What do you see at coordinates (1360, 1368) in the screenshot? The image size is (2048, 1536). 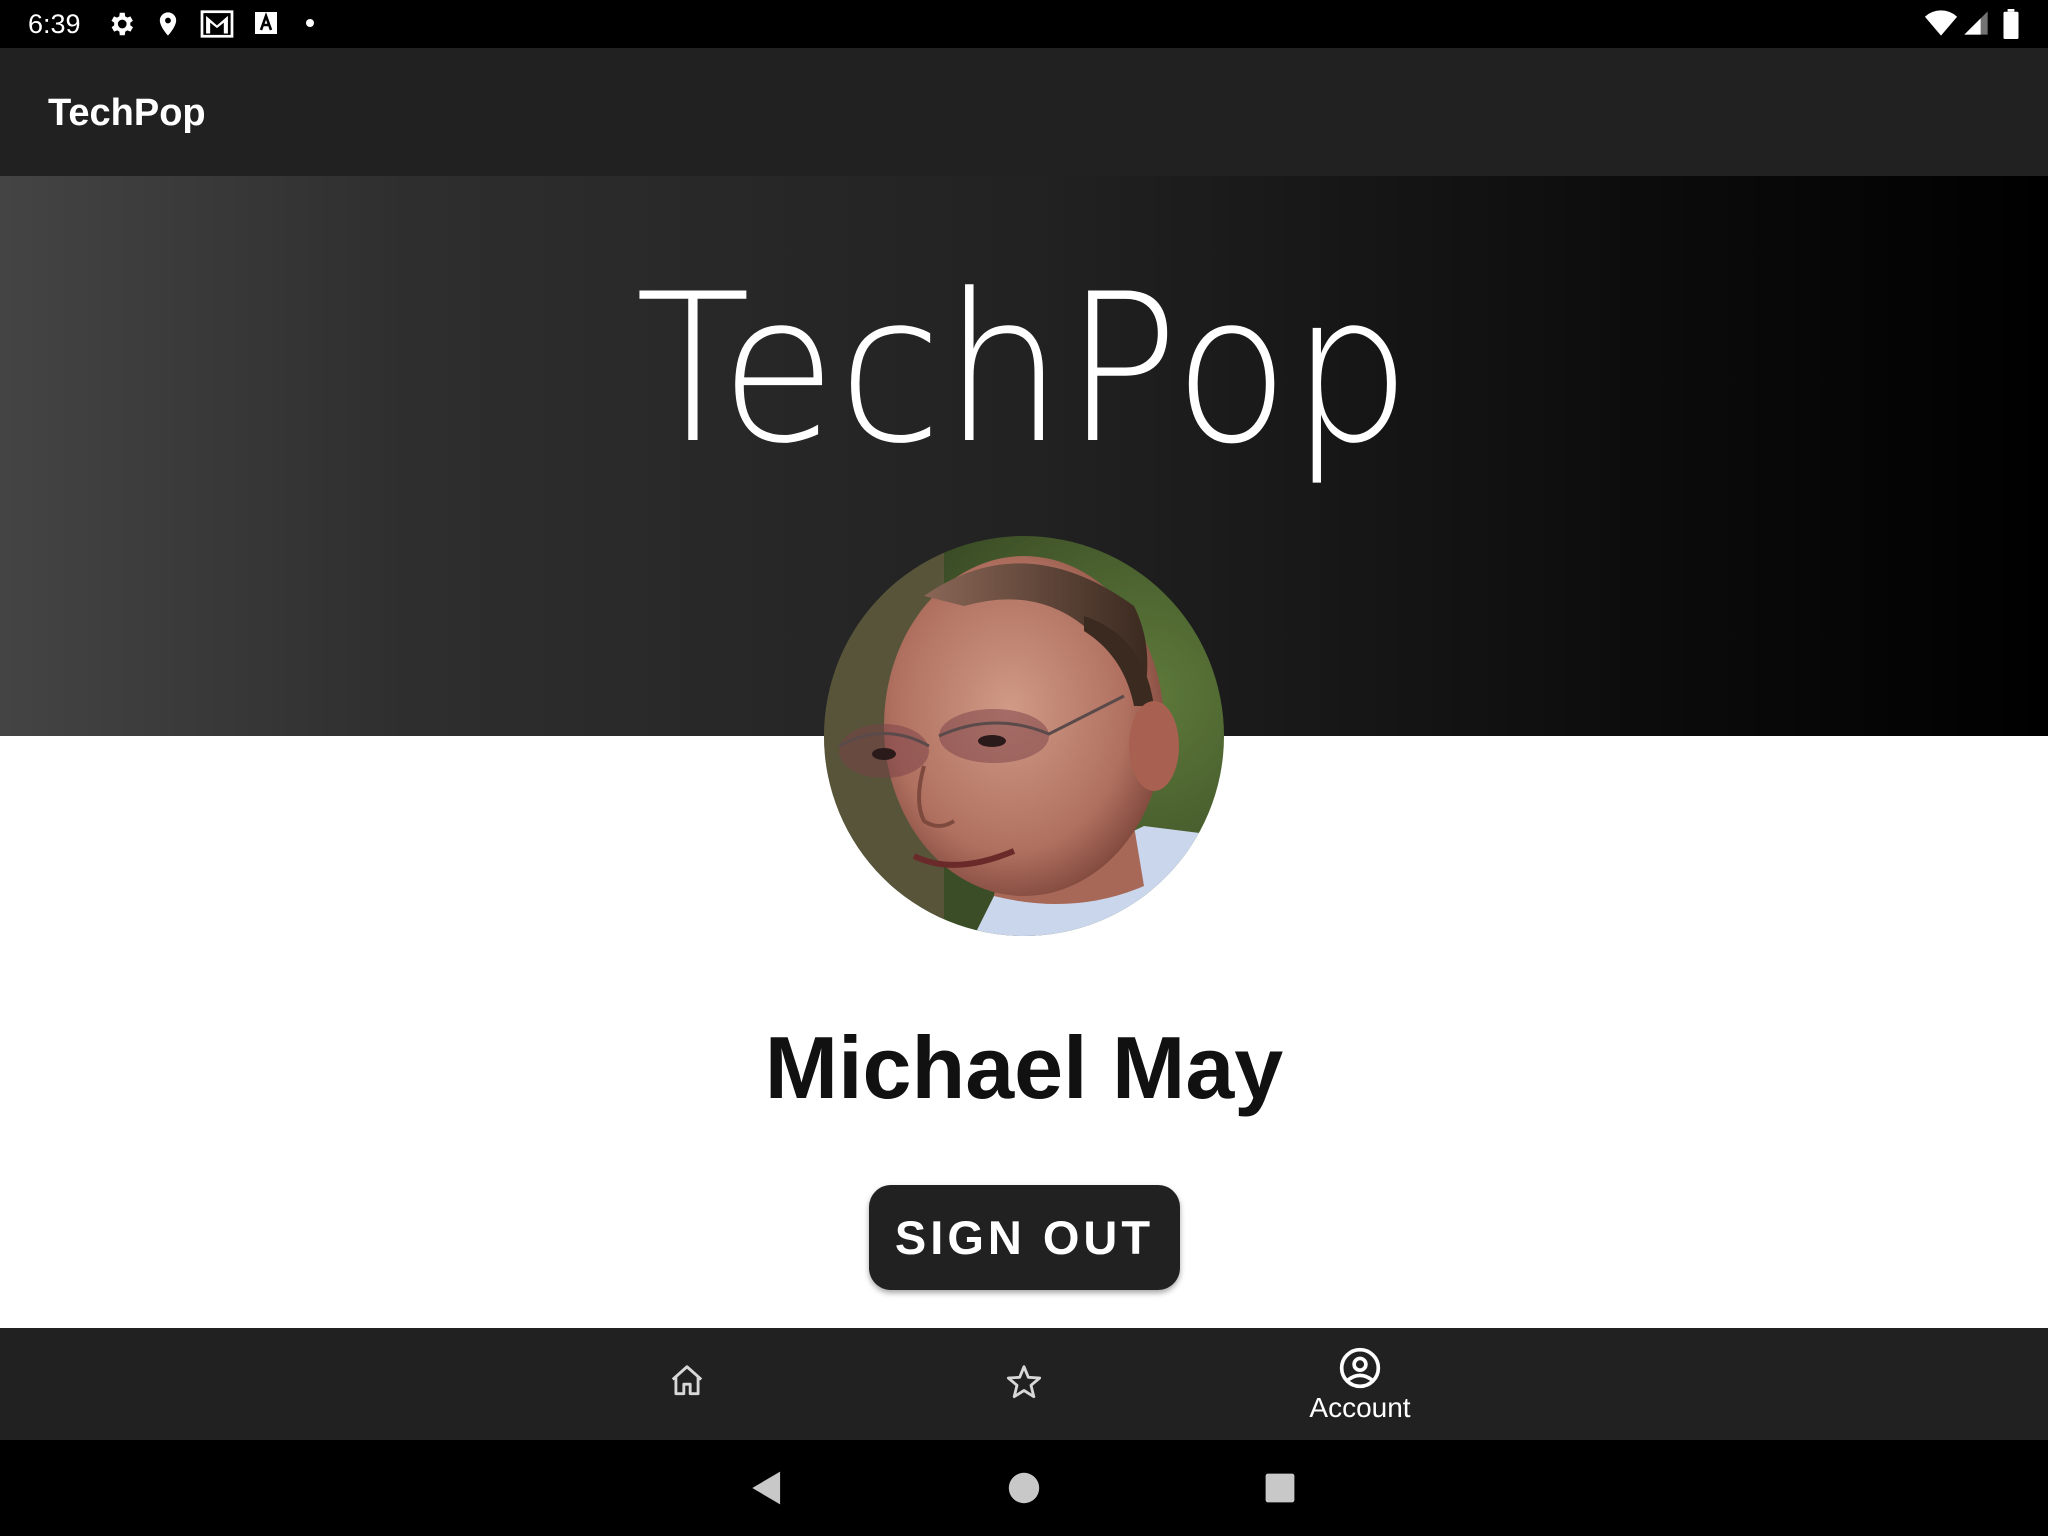 I see `account-circle-icon` at bounding box center [1360, 1368].